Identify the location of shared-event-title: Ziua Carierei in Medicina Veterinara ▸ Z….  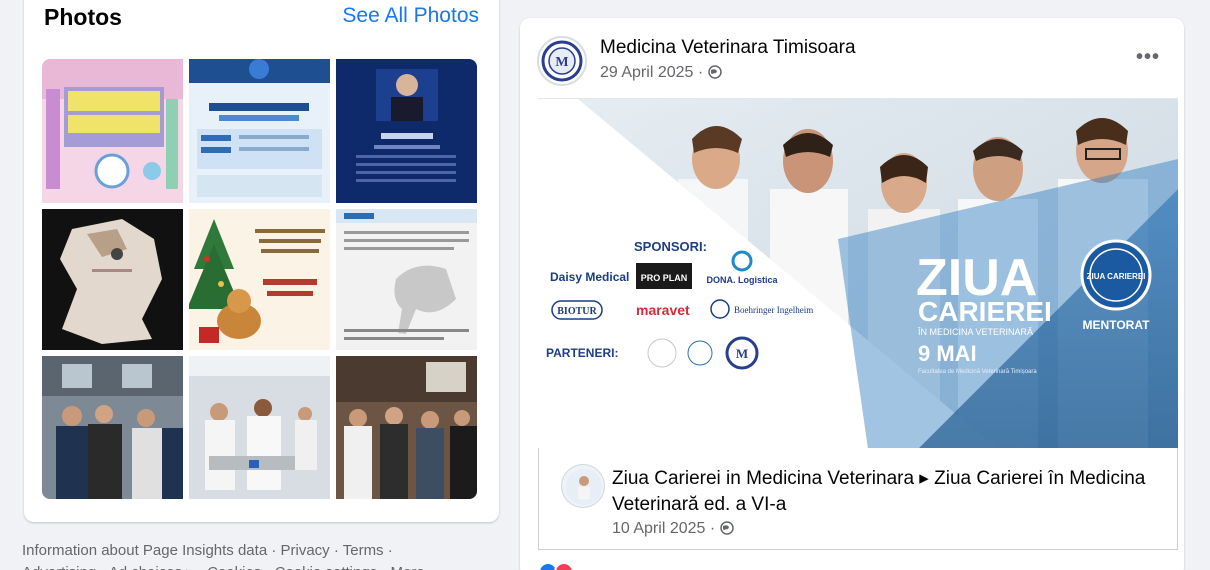
(882, 492).